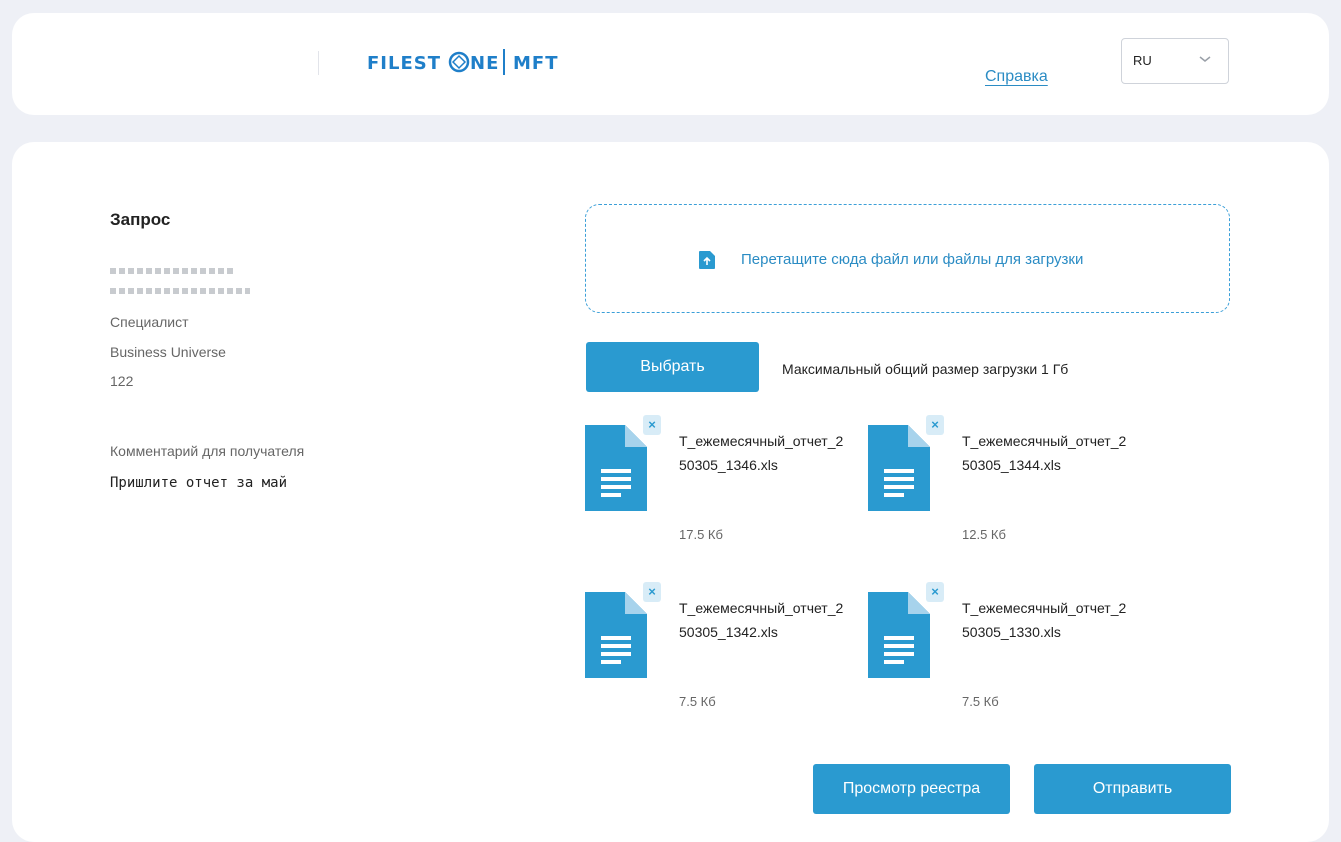 The image size is (1341, 842). I want to click on view-registry-button: Просмотр реестра, so click(911, 789).